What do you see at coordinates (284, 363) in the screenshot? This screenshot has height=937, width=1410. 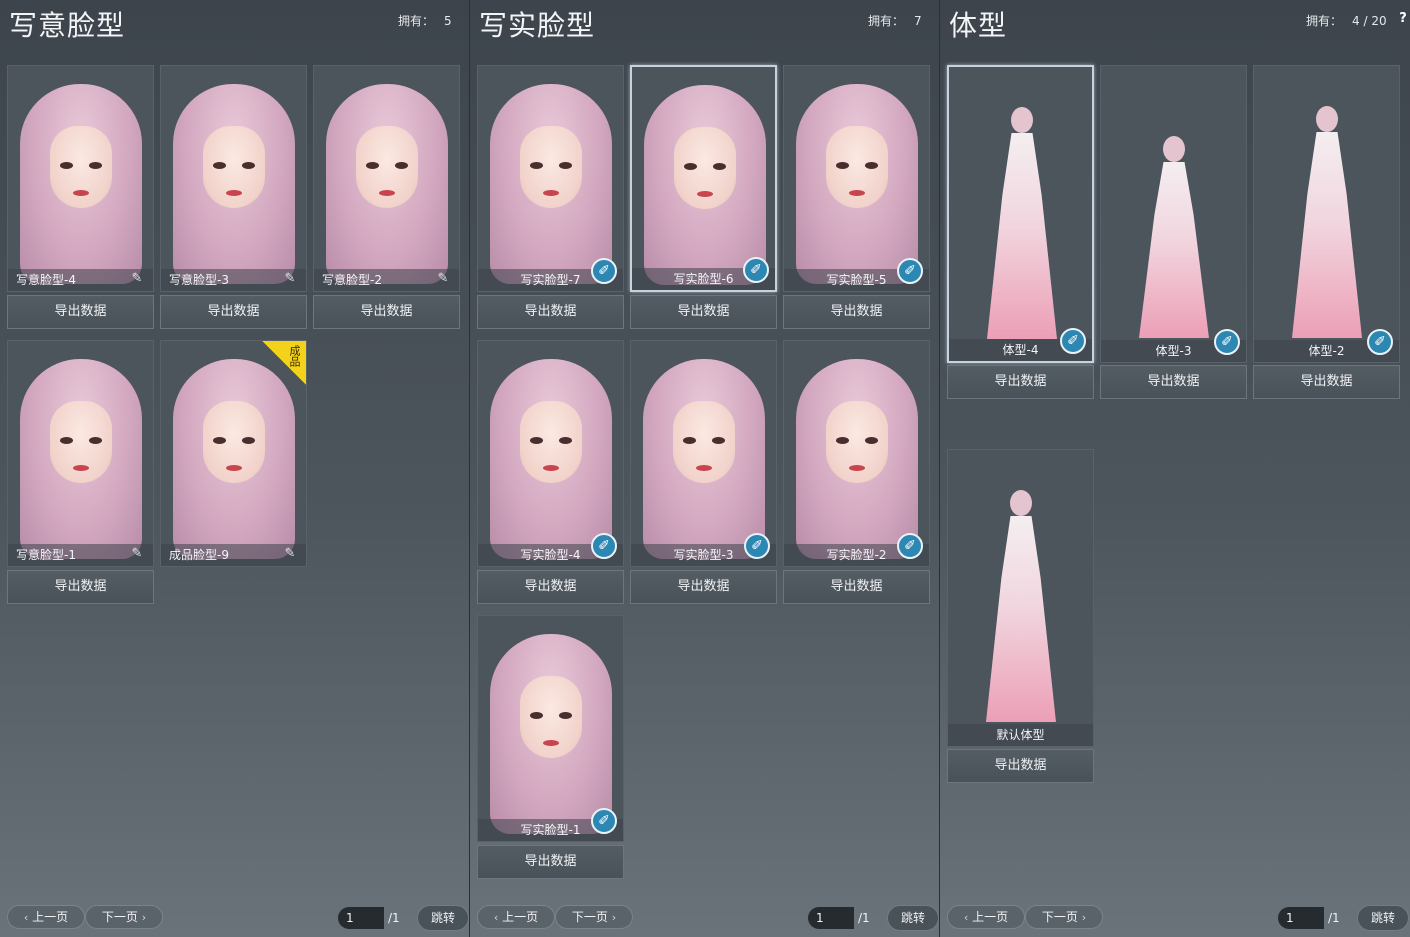 I see `finished-product-badge: 成品` at bounding box center [284, 363].